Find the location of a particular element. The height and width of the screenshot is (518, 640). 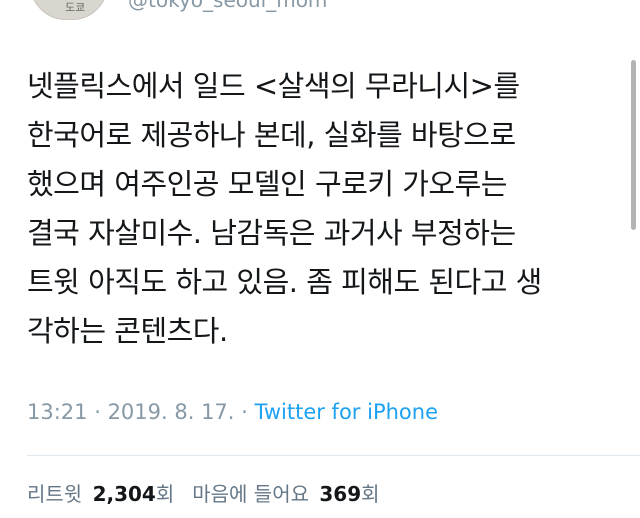

tweet-line: 결국 자살미수. 남감독은 과거사 부정하는 is located at coordinates (271, 233).